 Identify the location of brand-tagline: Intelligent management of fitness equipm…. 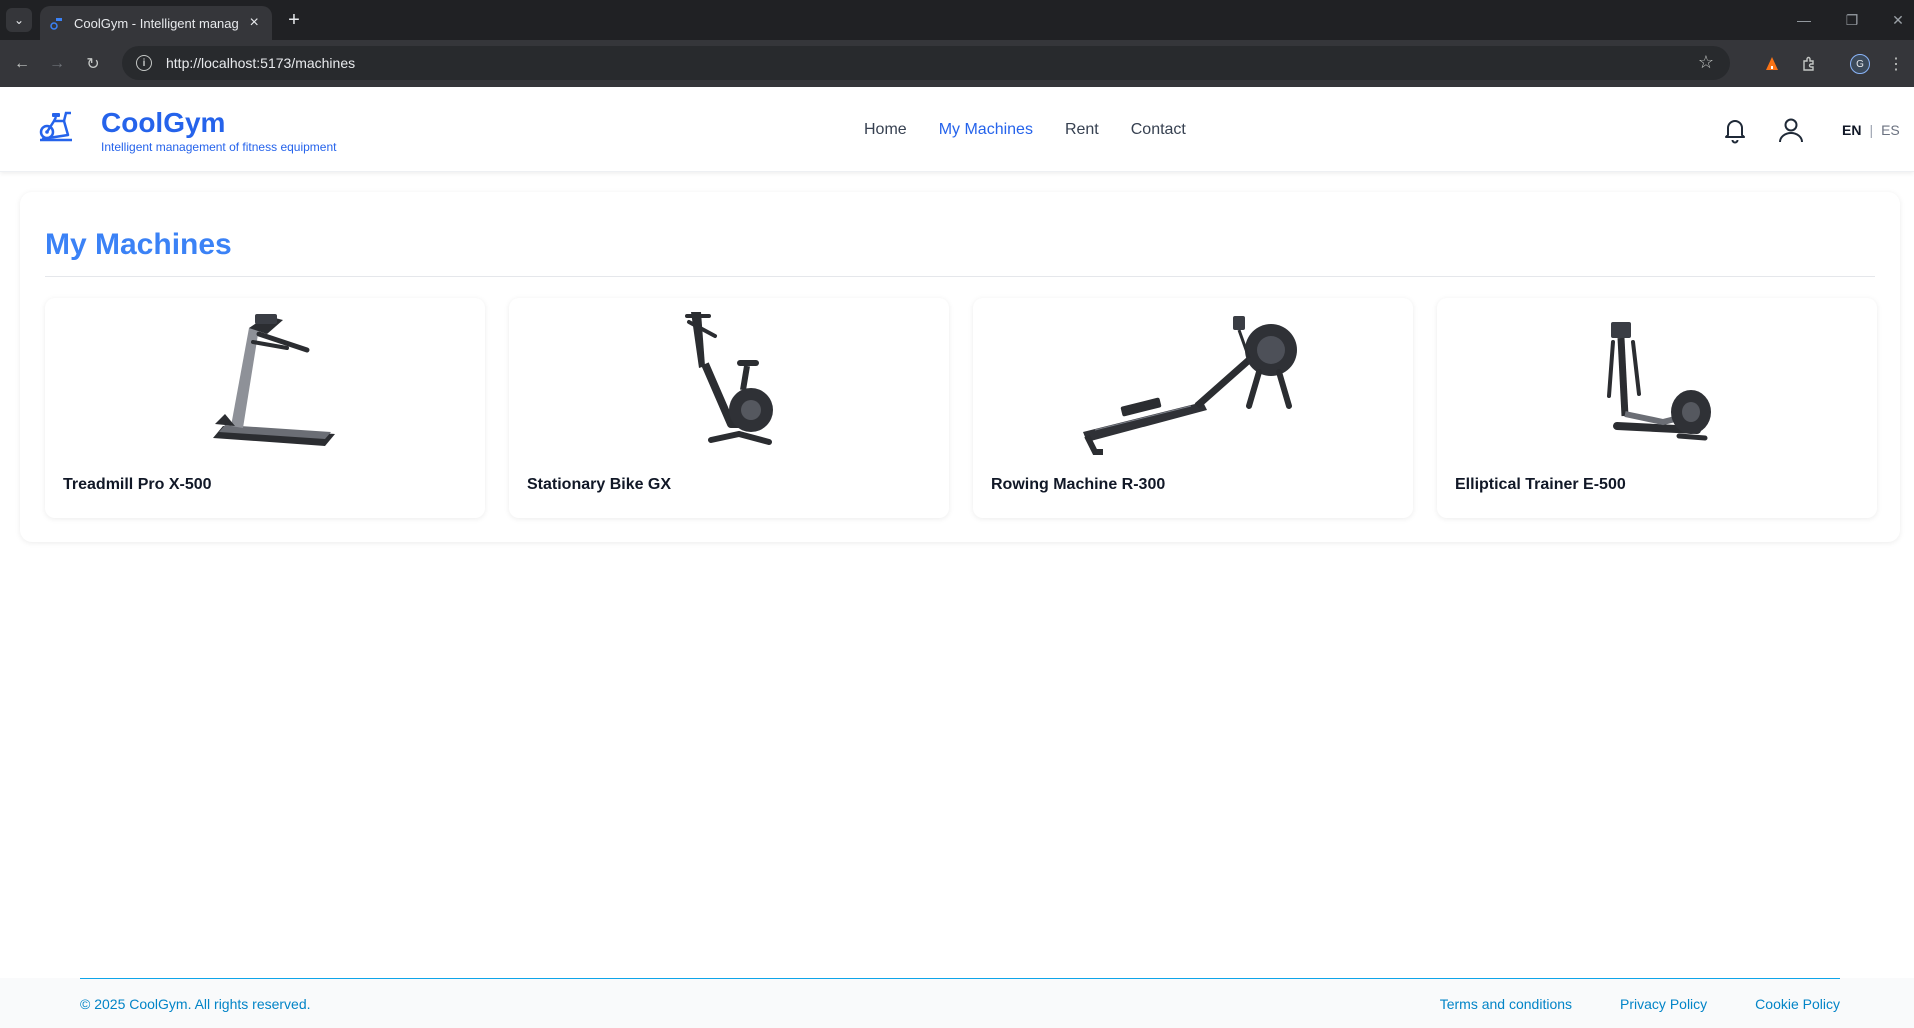
(219, 147).